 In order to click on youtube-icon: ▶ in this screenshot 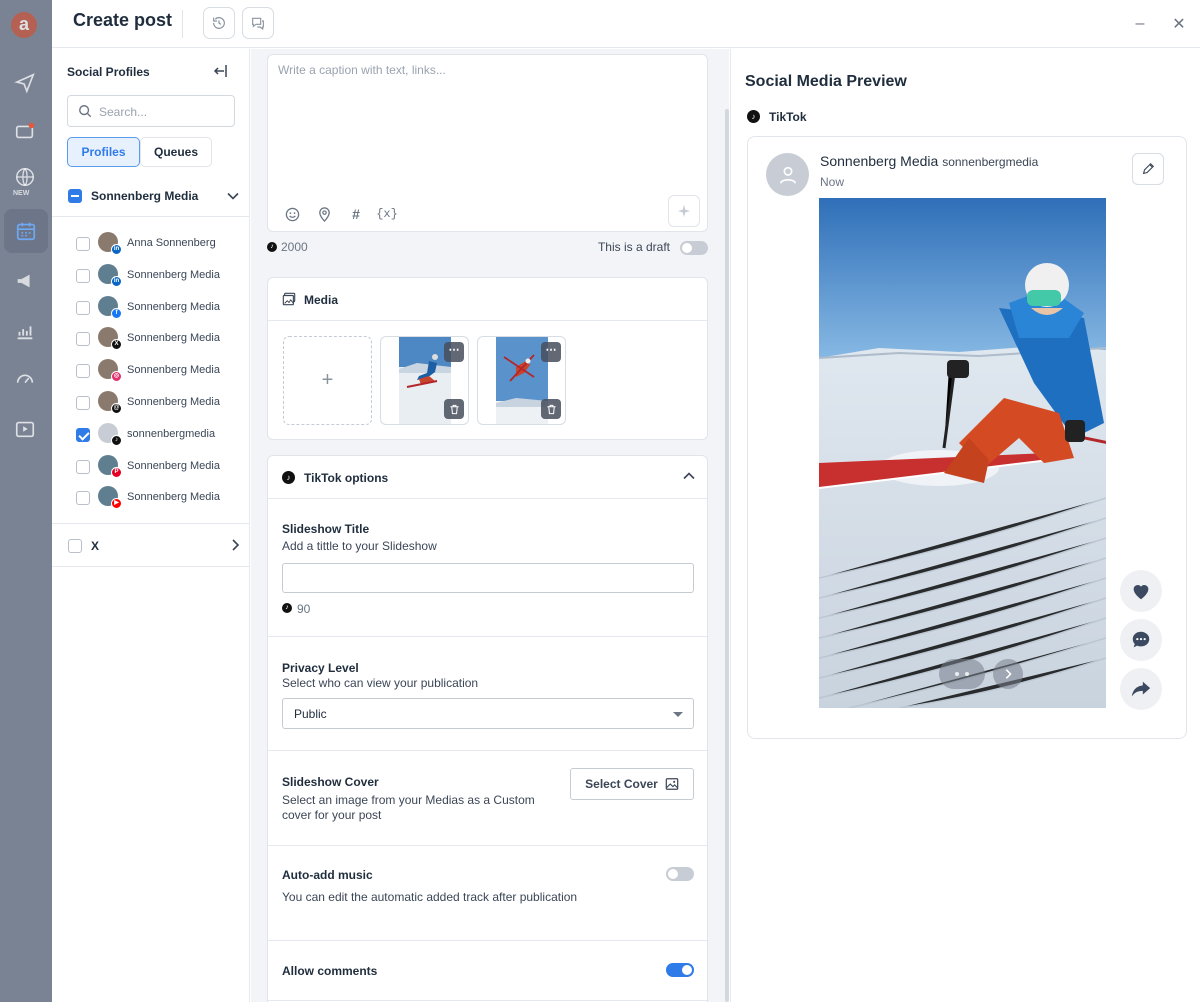, I will do `click(116, 504)`.